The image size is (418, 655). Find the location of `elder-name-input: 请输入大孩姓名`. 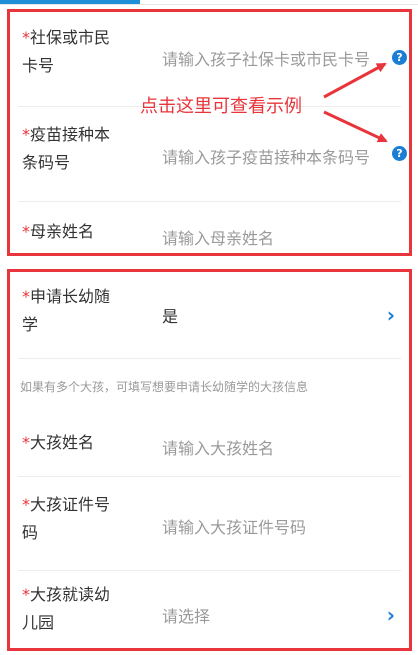

elder-name-input: 请输入大孩姓名 is located at coordinates (218, 447).